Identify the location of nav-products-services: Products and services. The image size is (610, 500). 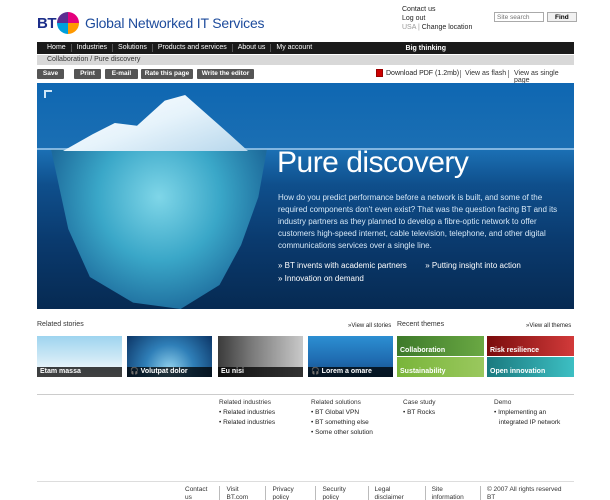
(193, 48).